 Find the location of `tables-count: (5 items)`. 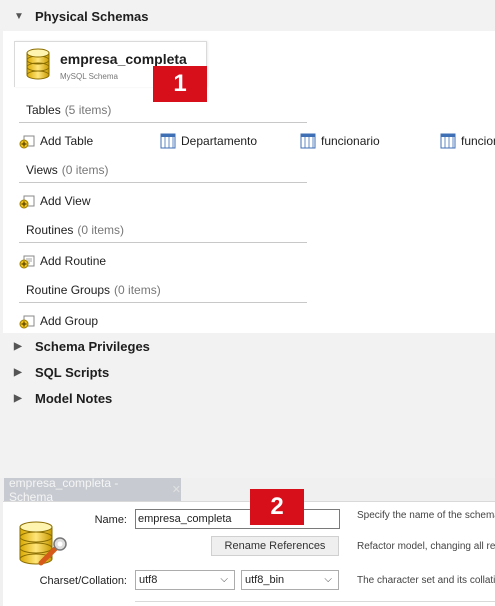

tables-count: (5 items) is located at coordinates (88, 110).